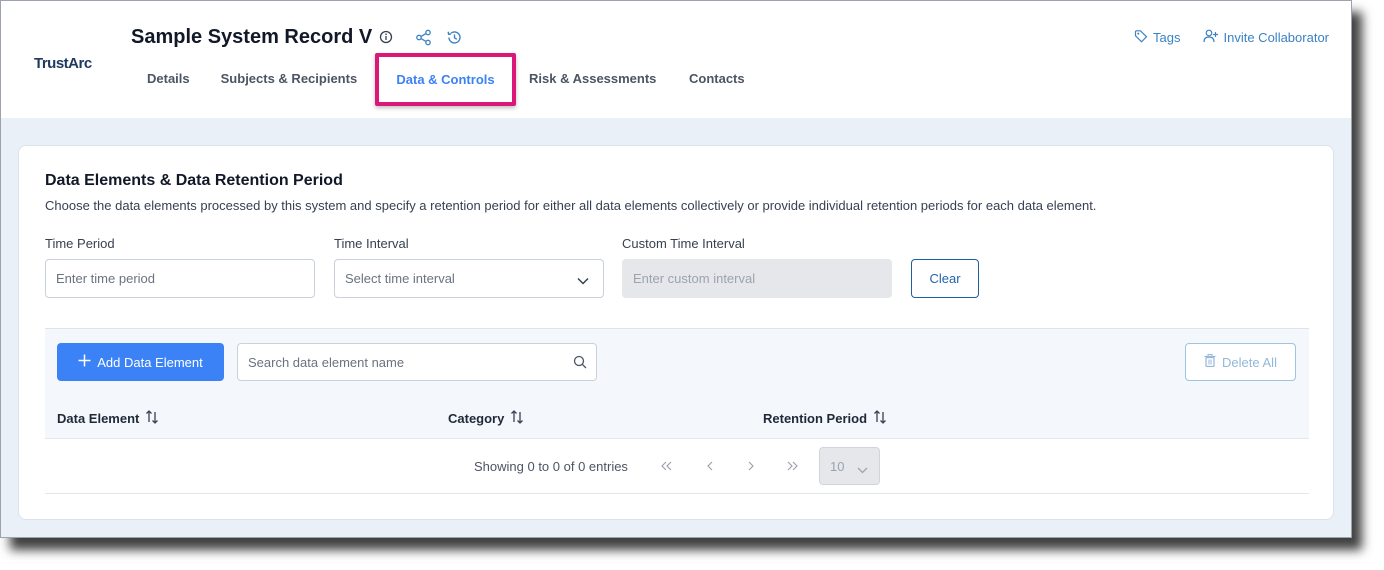  Describe the element at coordinates (849, 466) in the screenshot. I see `page-size-select: 10` at that location.